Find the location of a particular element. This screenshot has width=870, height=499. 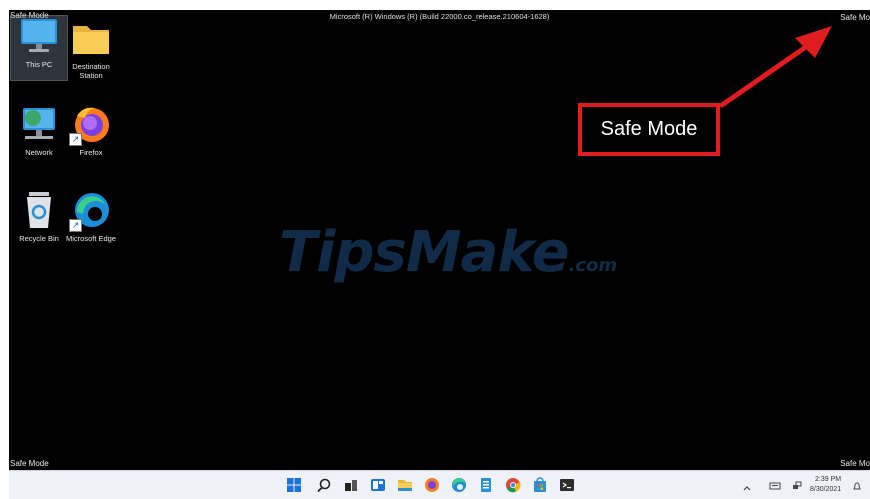

recycle-bin-icon is located at coordinates (39, 210).